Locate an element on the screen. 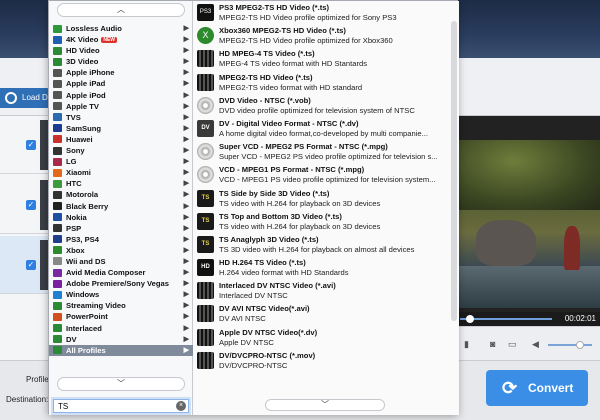 The image size is (600, 420). category-item: Adobe Premiere/Sony Vegas ▶ is located at coordinates (121, 283).